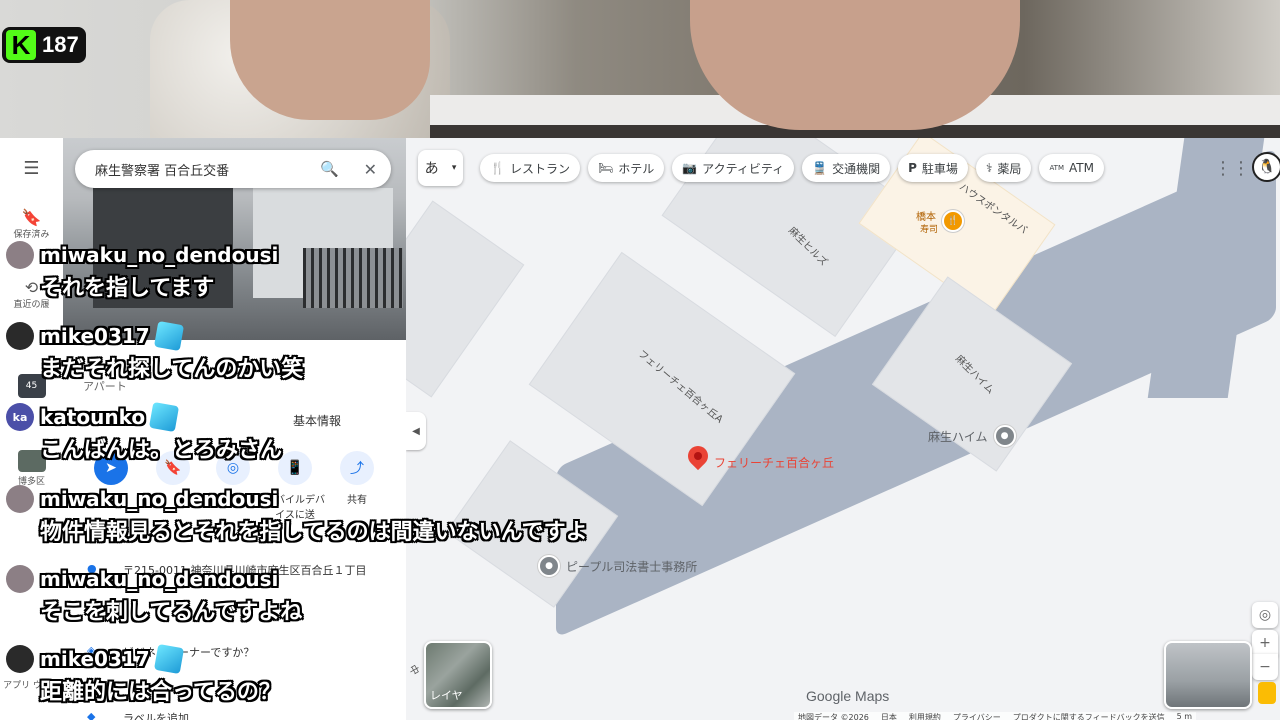 The image size is (1280, 720). Describe the element at coordinates (143, 674) in the screenshot. I see `chat-message: mike0317 距離的には合ってるの？` at that location.